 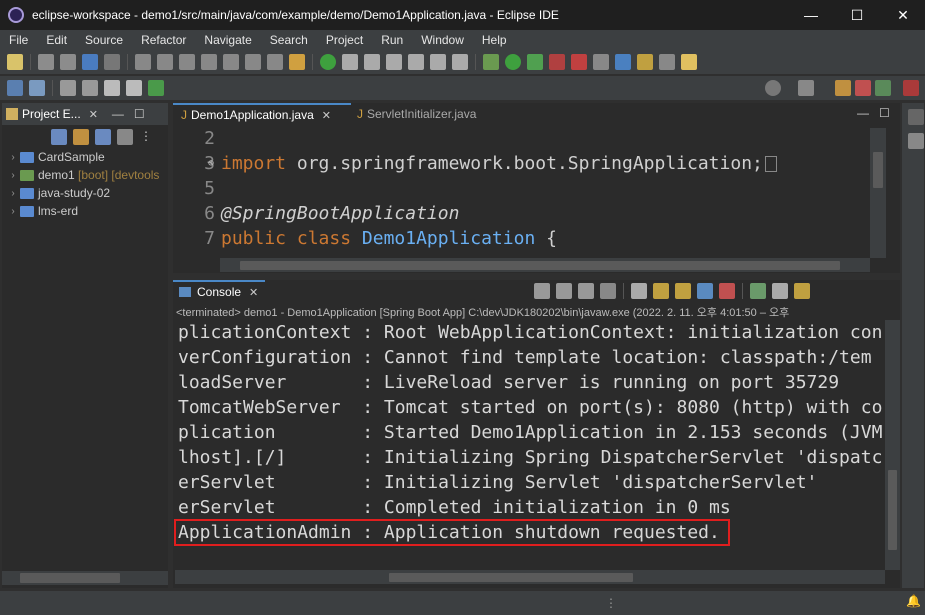 What do you see at coordinates (211, 163) in the screenshot?
I see `fold-icon: ⊕` at bounding box center [211, 163].